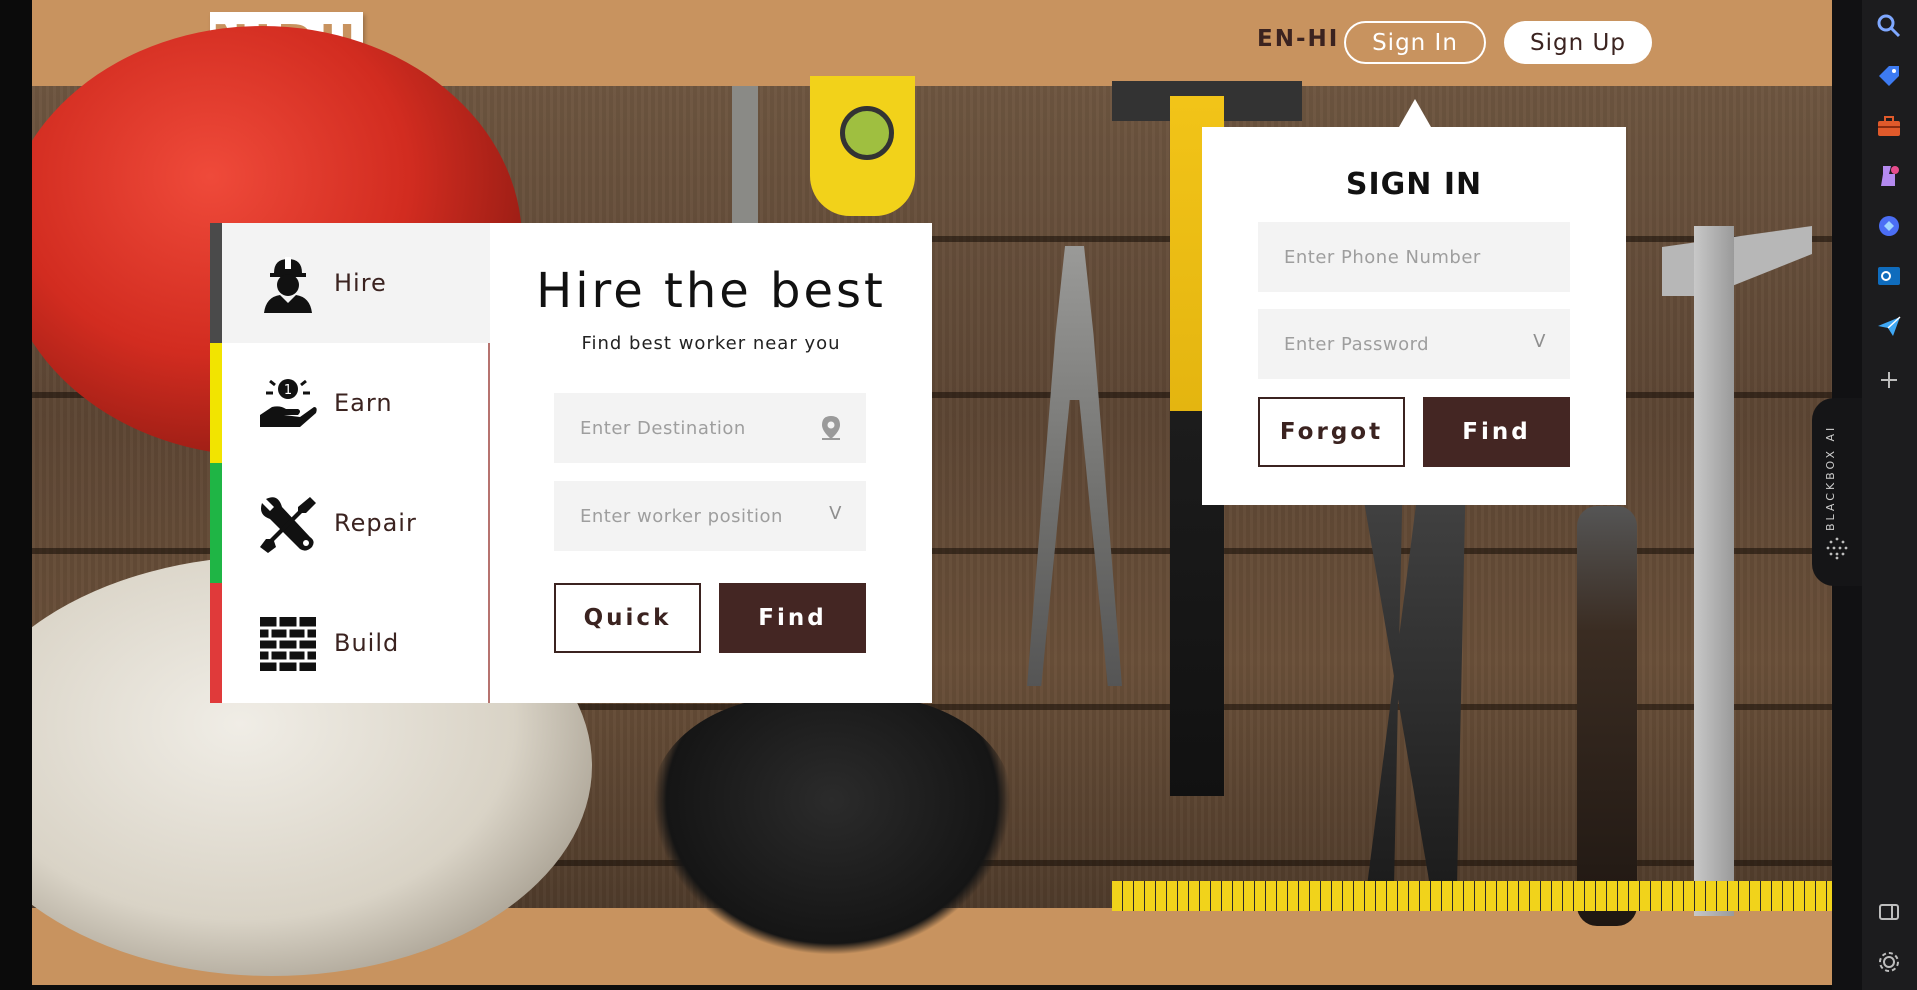 This screenshot has height=990, width=1917. I want to click on password-marker: V, so click(1539, 341).